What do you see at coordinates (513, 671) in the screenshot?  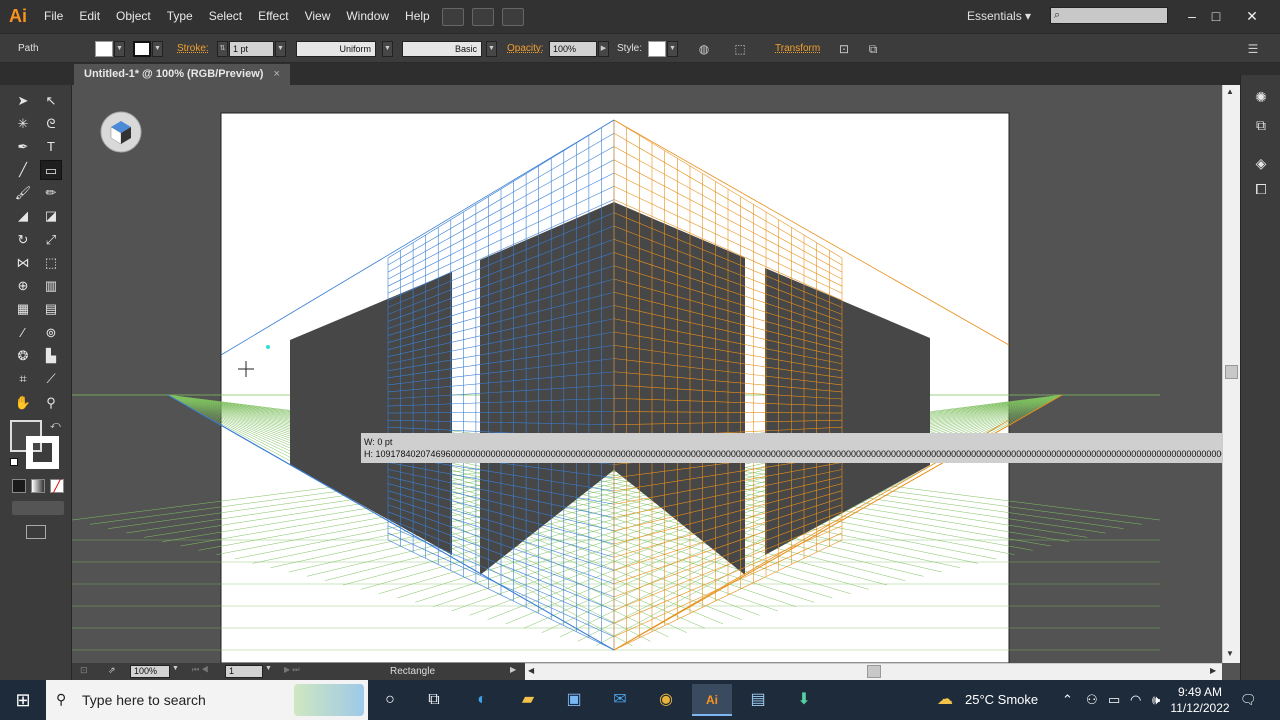 I see `status-arrow-icon: ▶` at bounding box center [513, 671].